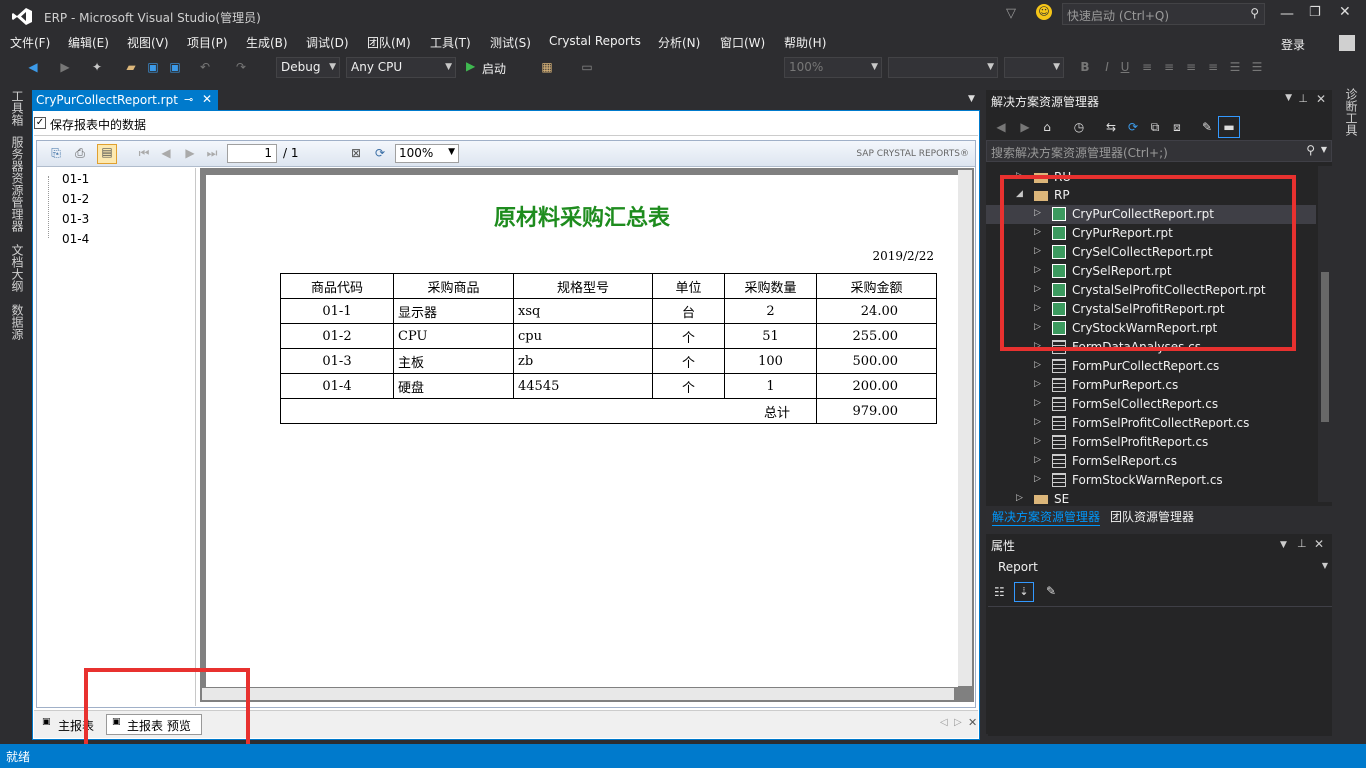 Image resolution: width=1366 pixels, height=768 pixels. Describe the element at coordinates (944, 722) in the screenshot. I see `tab-scroll-left-icon: ◁` at that location.